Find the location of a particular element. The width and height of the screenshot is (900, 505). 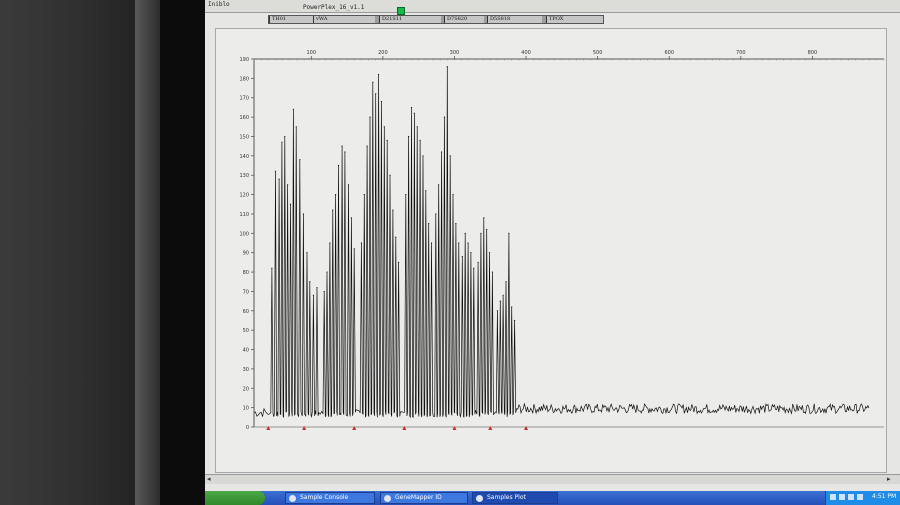

scroll-right-icon: ▸ is located at coordinates (889, 479).